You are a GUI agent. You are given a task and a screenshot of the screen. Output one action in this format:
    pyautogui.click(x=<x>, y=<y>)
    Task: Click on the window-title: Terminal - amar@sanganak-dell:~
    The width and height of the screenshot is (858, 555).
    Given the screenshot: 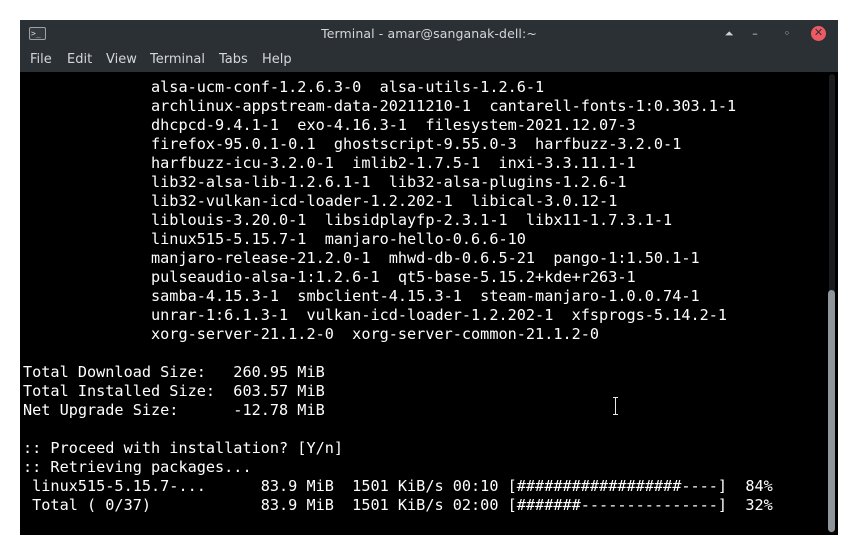 What is the action you would take?
    pyautogui.click(x=429, y=33)
    